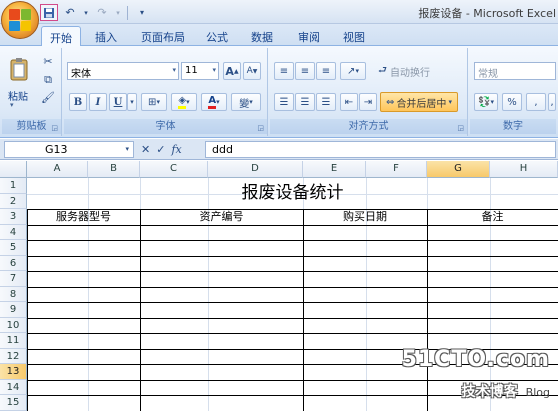 The width and height of the screenshot is (558, 411). What do you see at coordinates (102, 12) in the screenshot?
I see `redo-icon: ↷` at bounding box center [102, 12].